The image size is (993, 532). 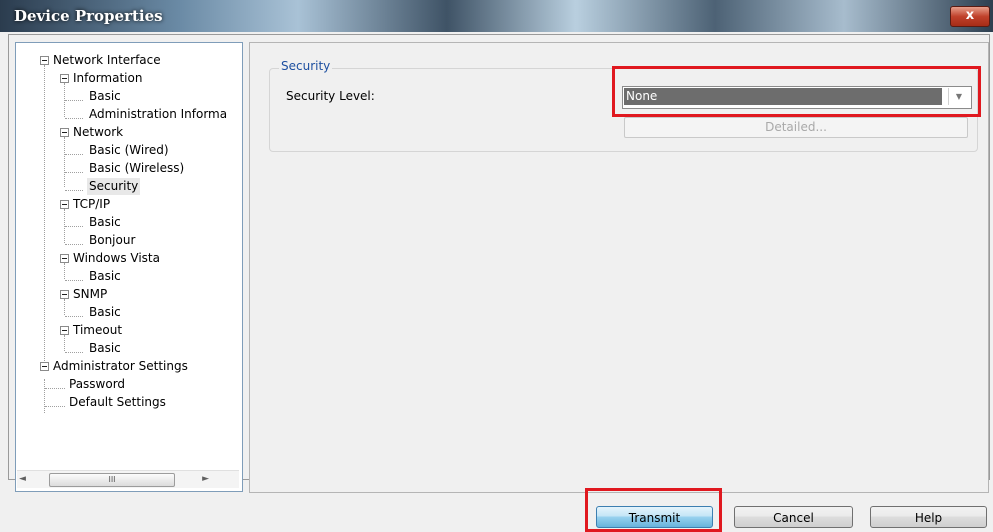 What do you see at coordinates (97, 384) in the screenshot?
I see `tree-item-password: Password` at bounding box center [97, 384].